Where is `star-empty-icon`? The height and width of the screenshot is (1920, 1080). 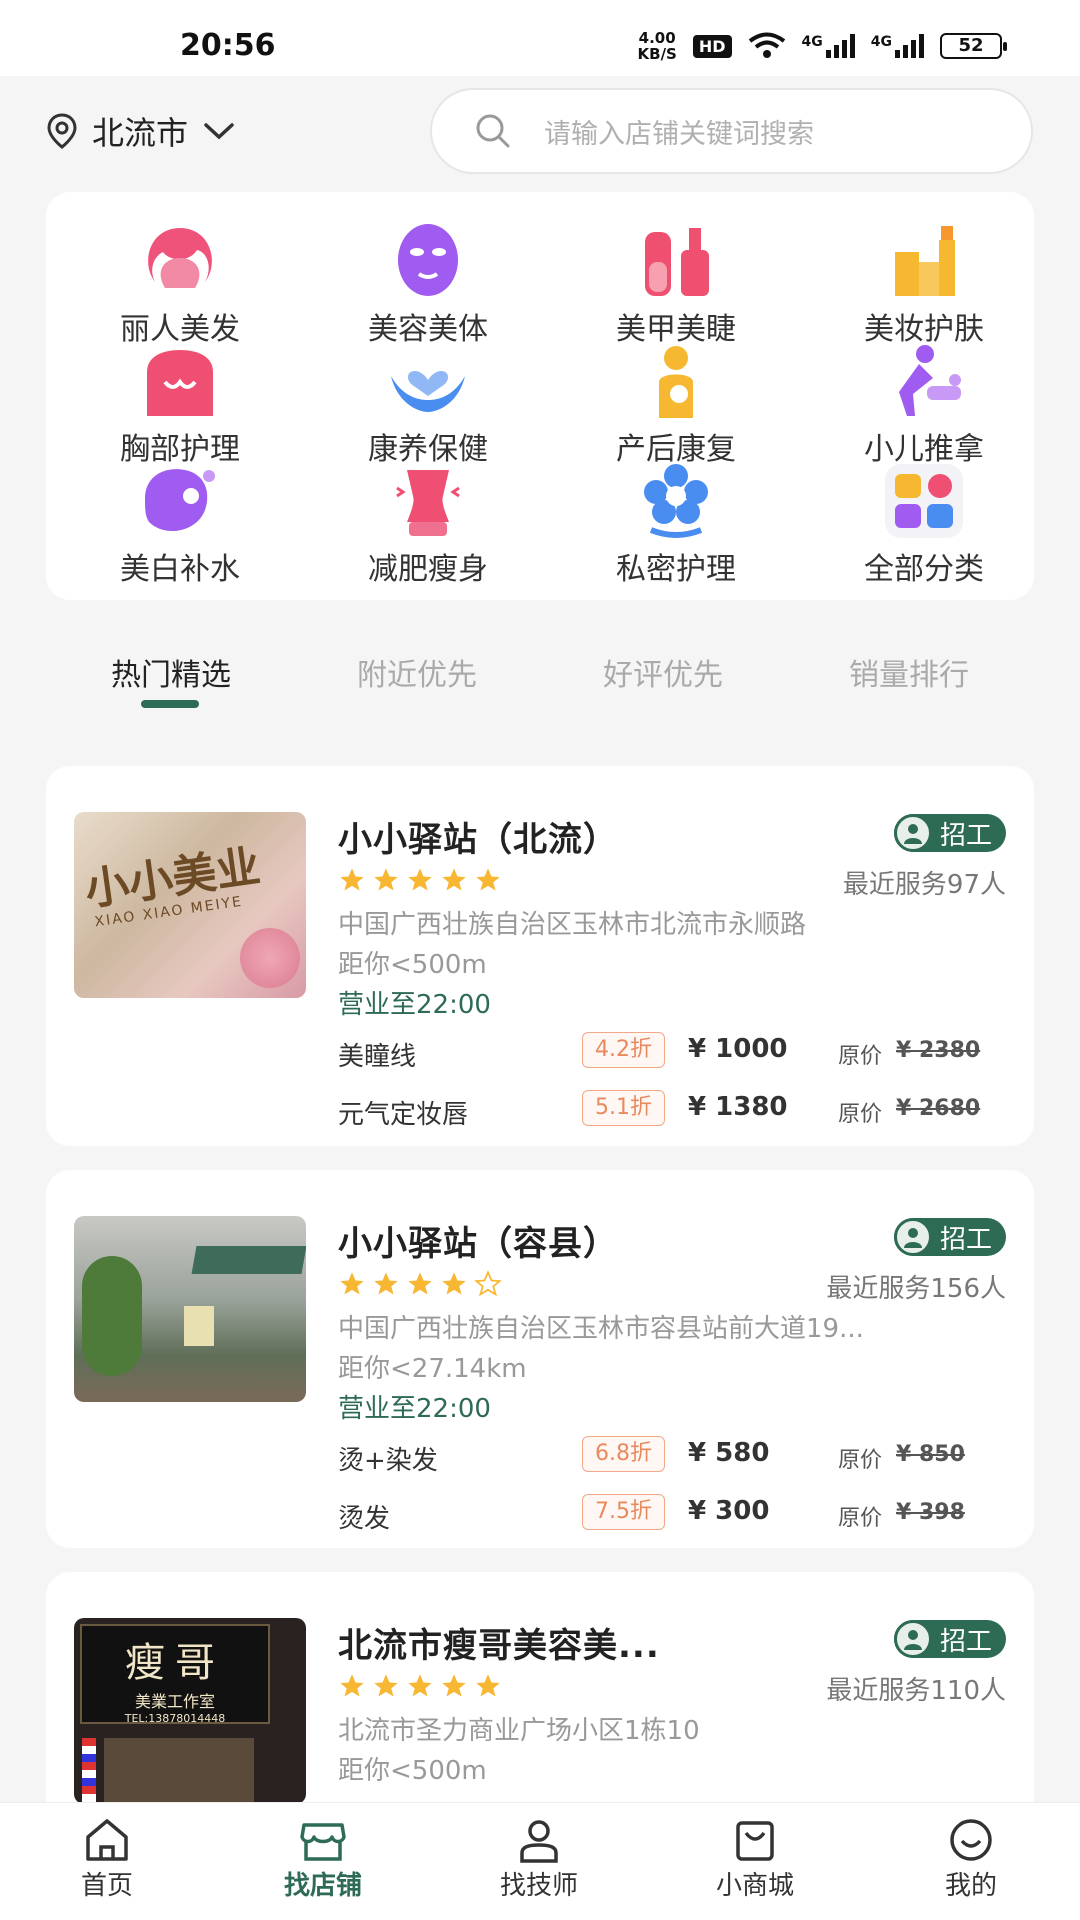
star-empty-icon is located at coordinates (488, 1283).